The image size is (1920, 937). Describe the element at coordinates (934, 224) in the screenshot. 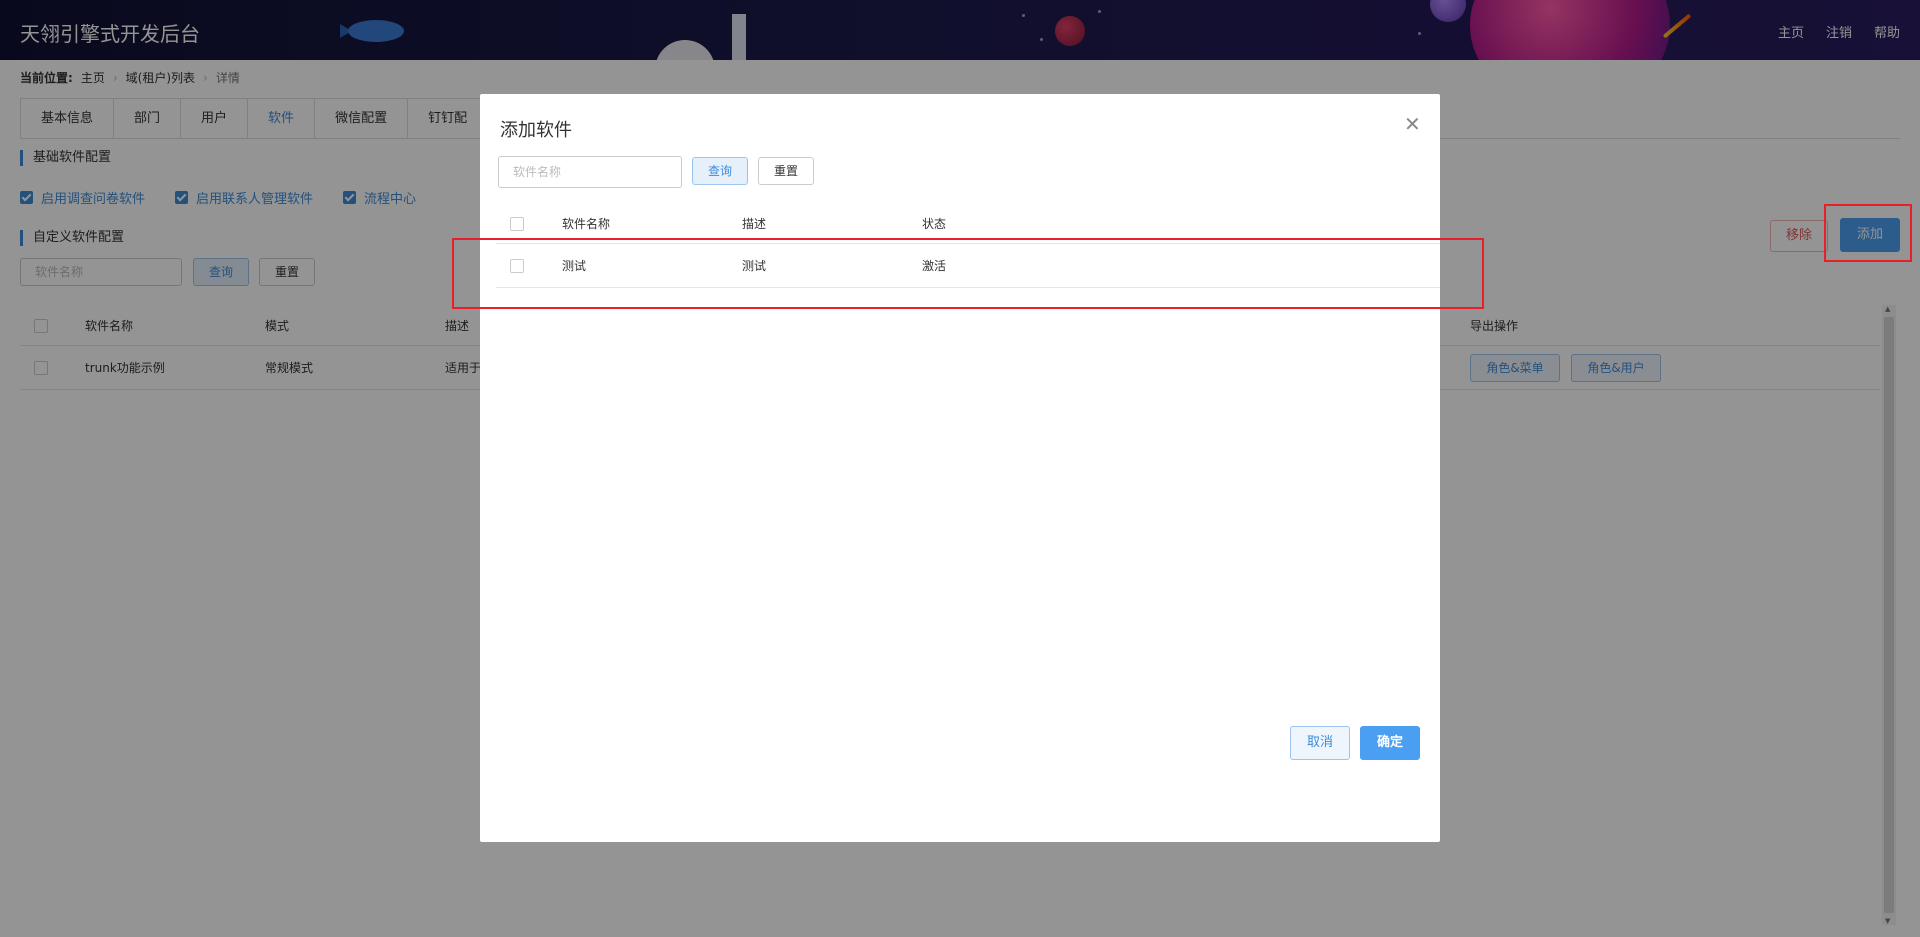

I see `column-header: 状态` at that location.